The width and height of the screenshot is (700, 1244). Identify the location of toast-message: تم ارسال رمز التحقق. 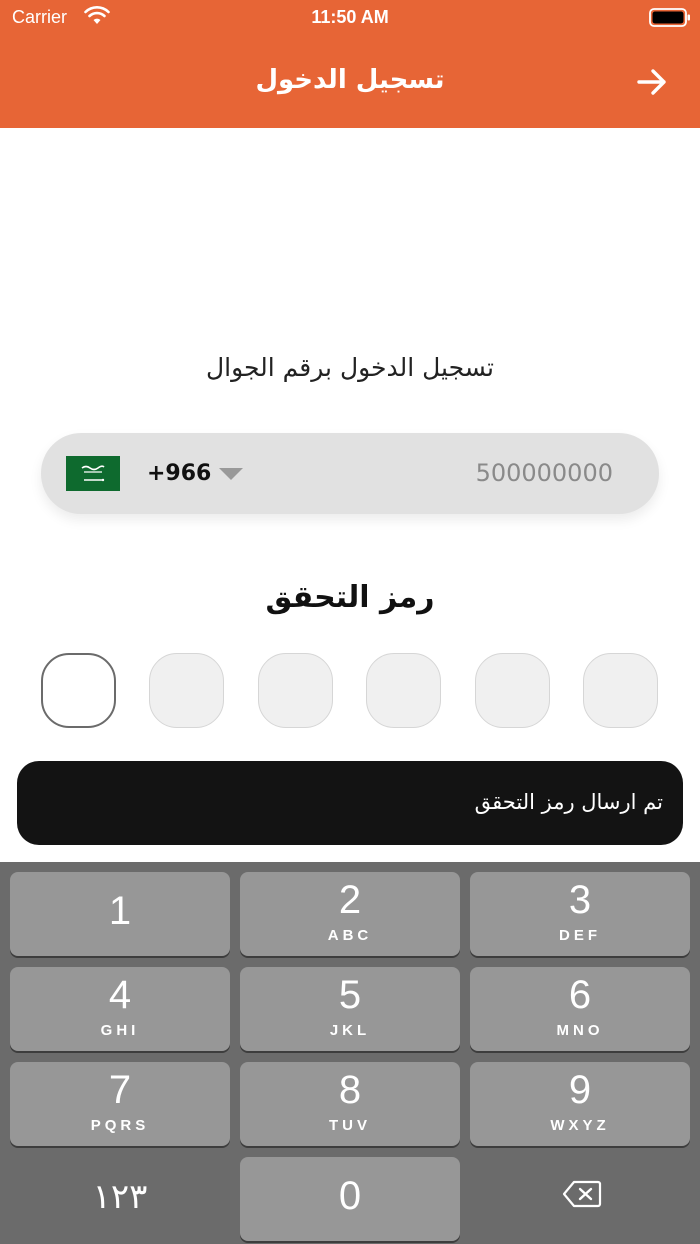
(568, 802).